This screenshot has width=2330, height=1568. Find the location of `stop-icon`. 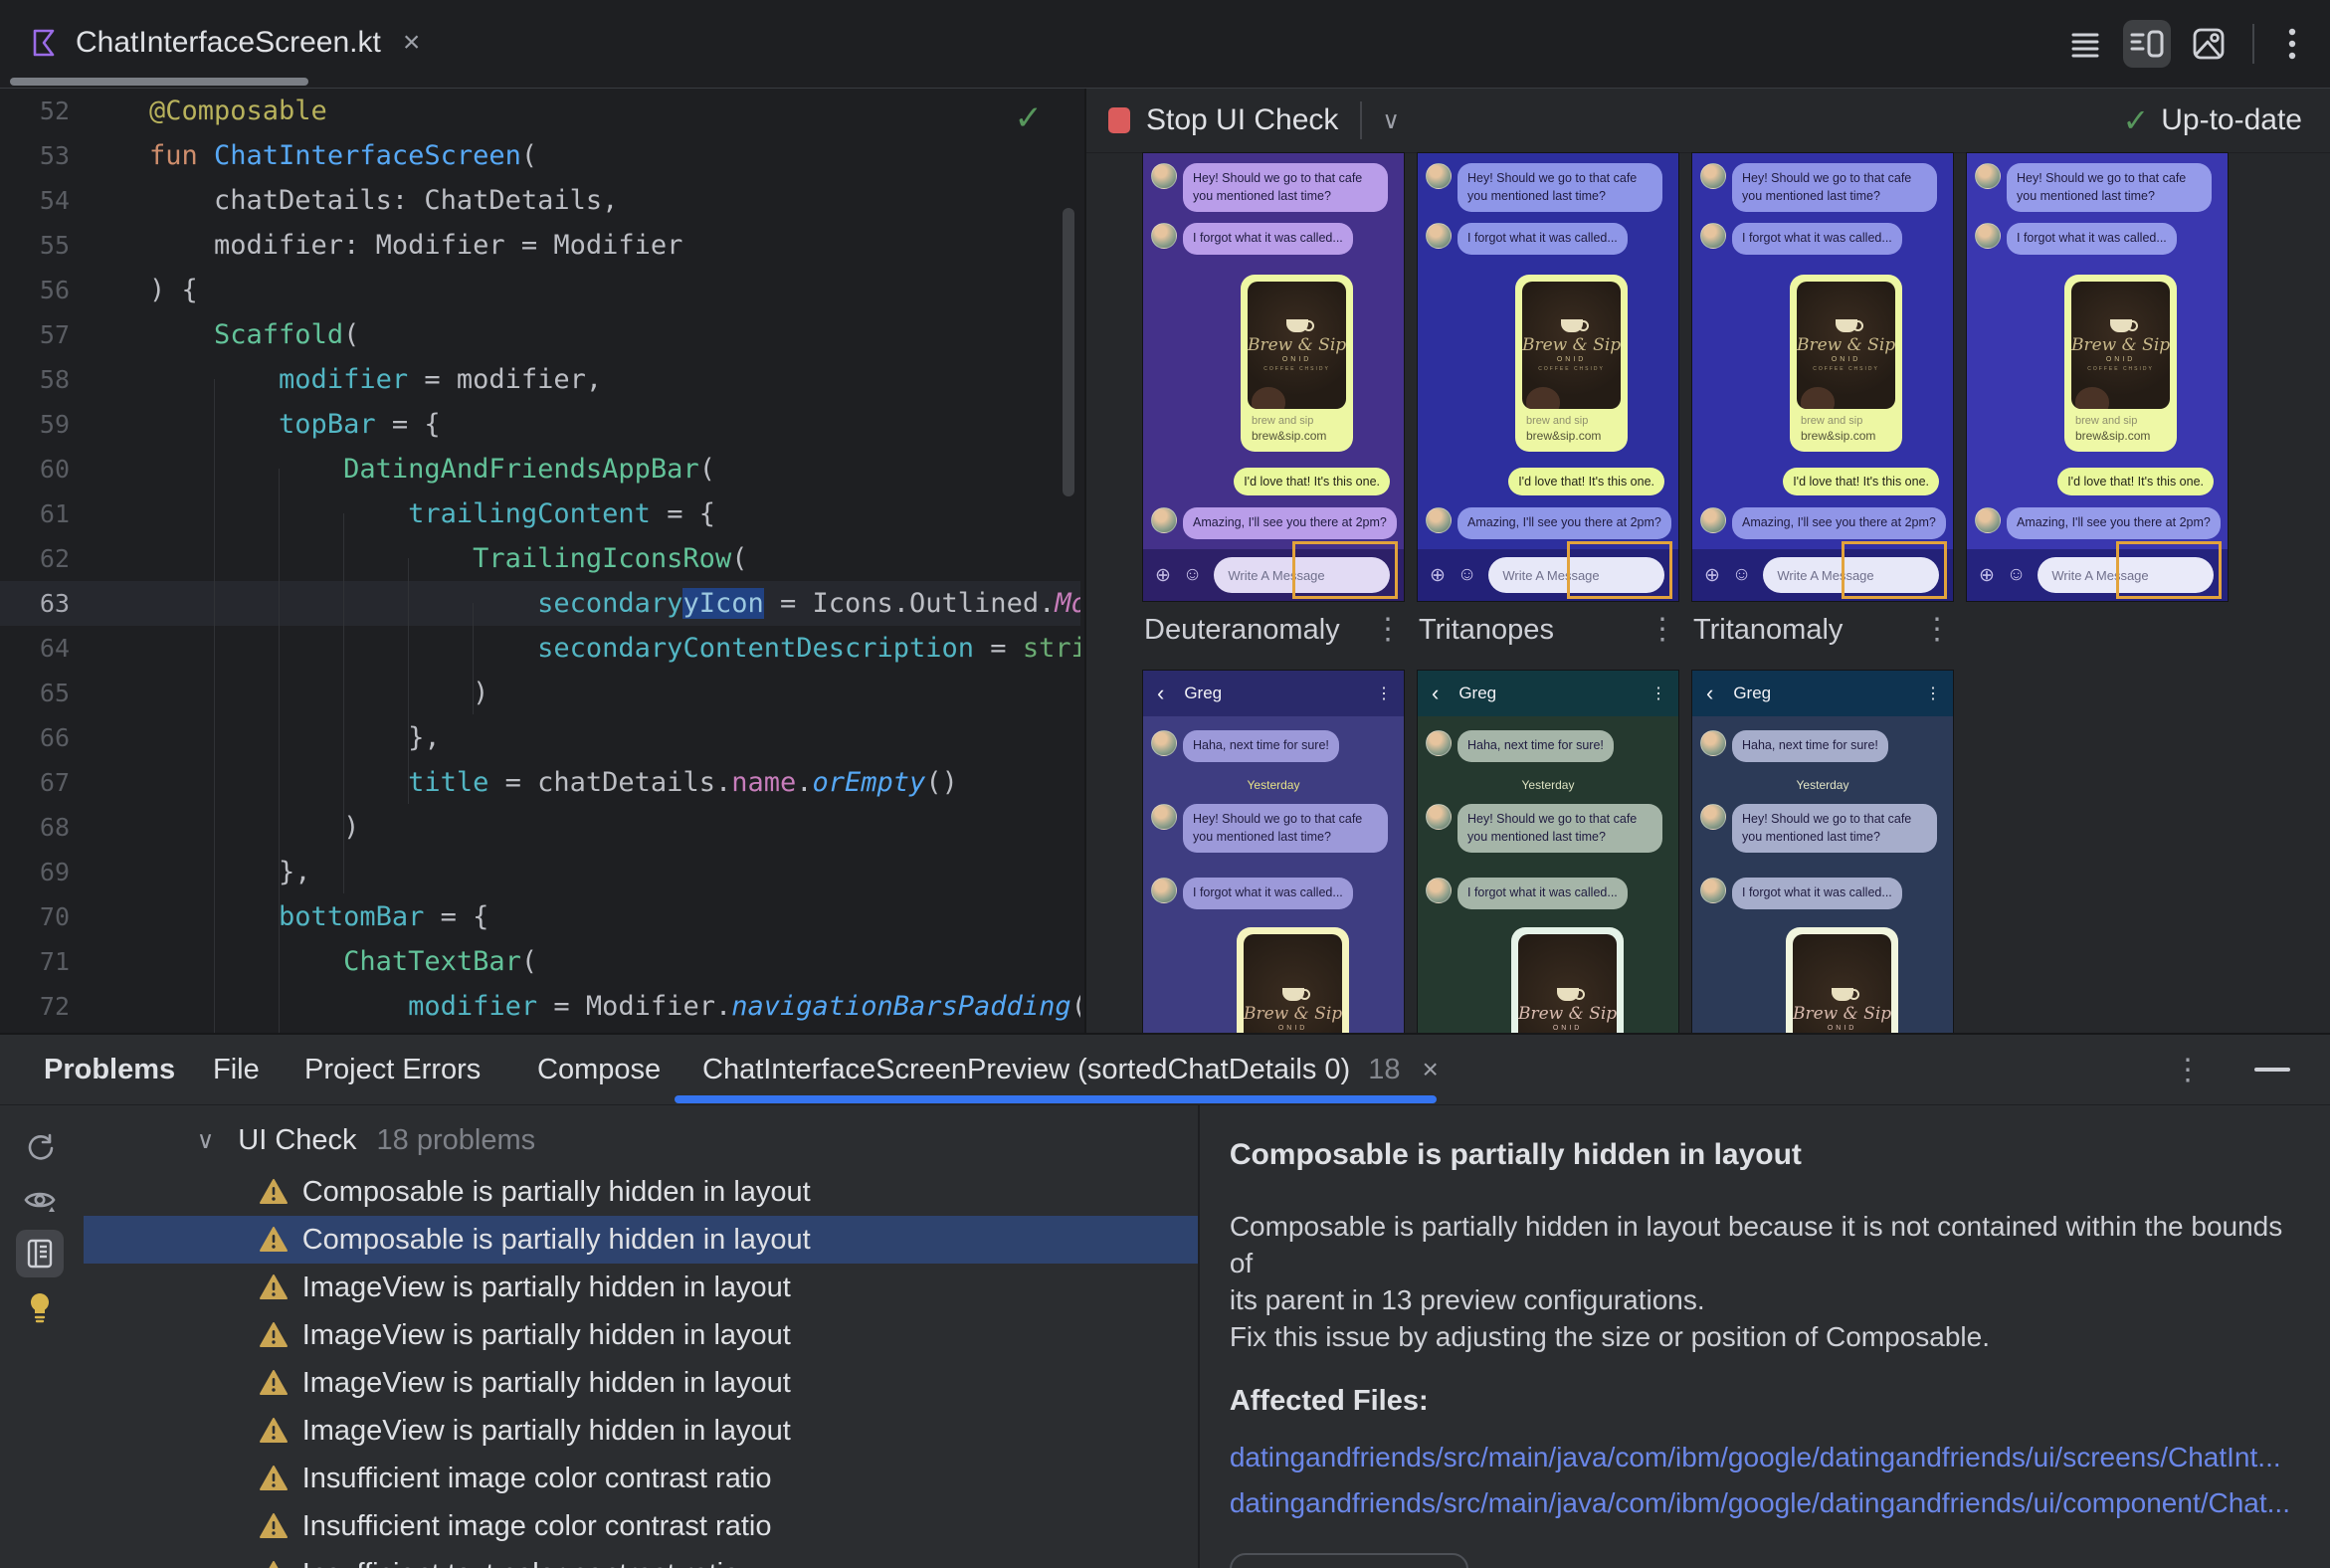

stop-icon is located at coordinates (1119, 120).